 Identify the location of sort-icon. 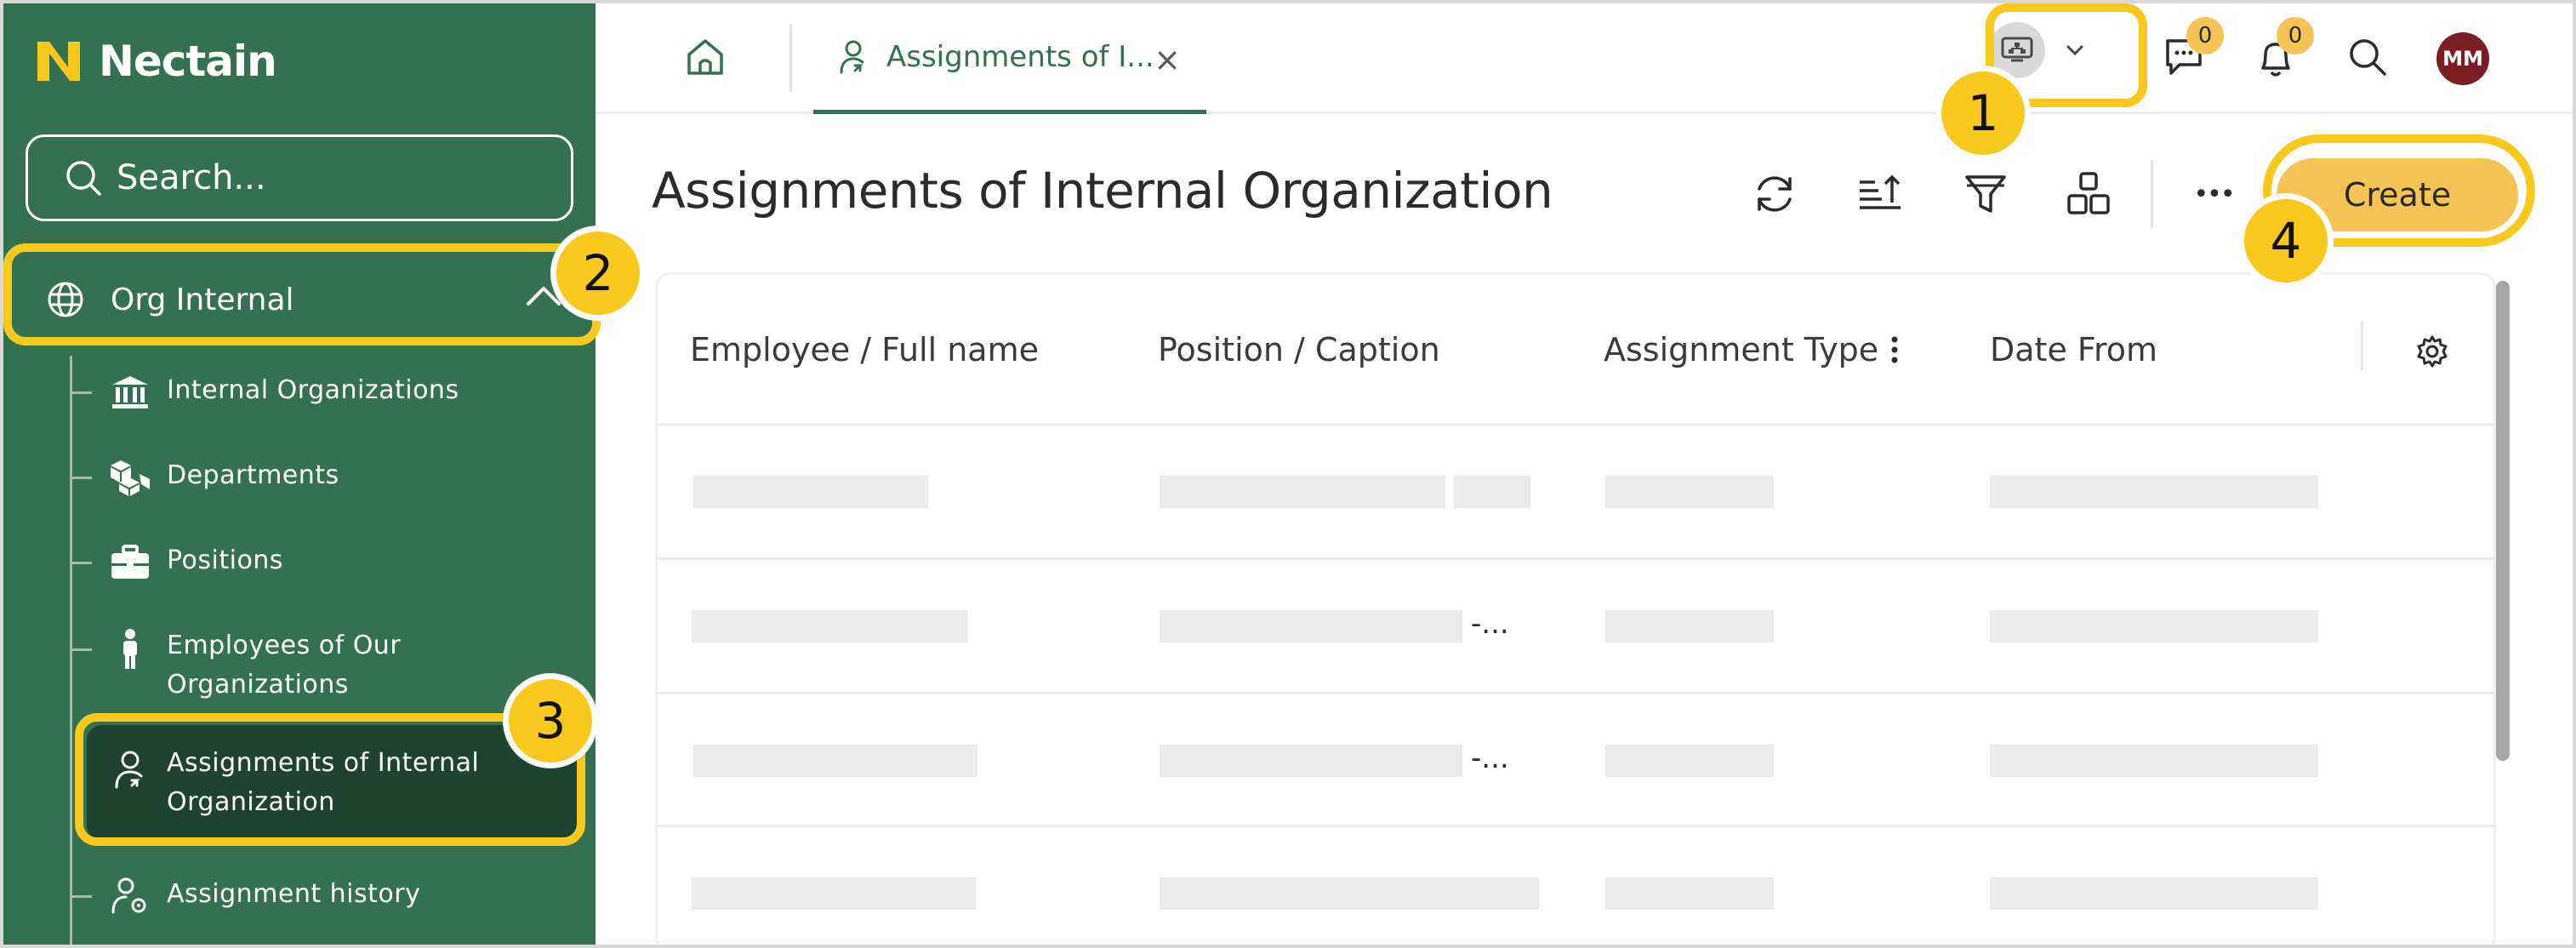
(1881, 191).